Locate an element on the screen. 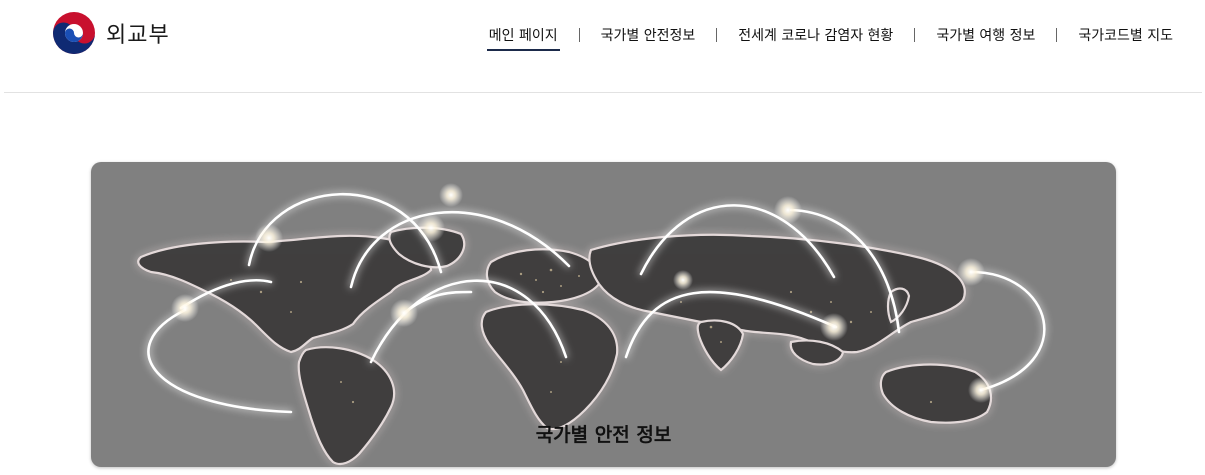  header-divider is located at coordinates (603, 92).